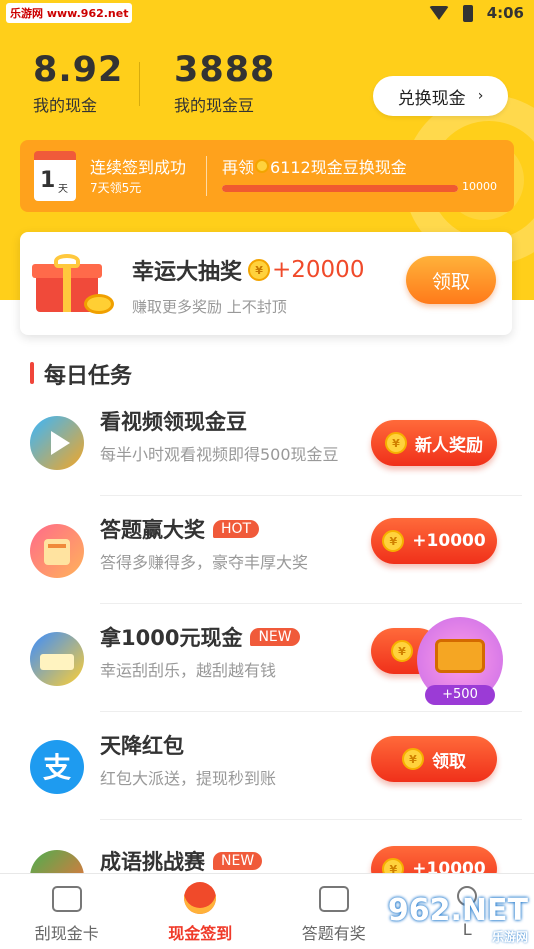 The image size is (534, 949). I want to click on redeem-prefix: 再领, so click(238, 167).